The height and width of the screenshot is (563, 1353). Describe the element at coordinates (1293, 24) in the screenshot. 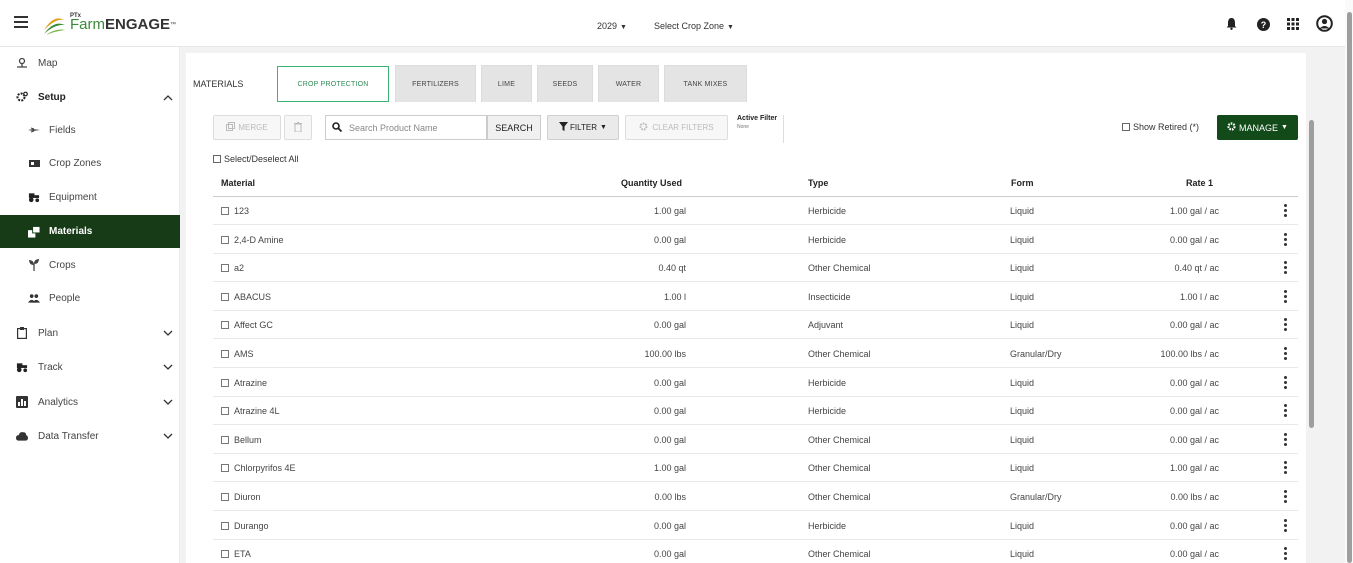

I see `apps-grid-icon` at that location.